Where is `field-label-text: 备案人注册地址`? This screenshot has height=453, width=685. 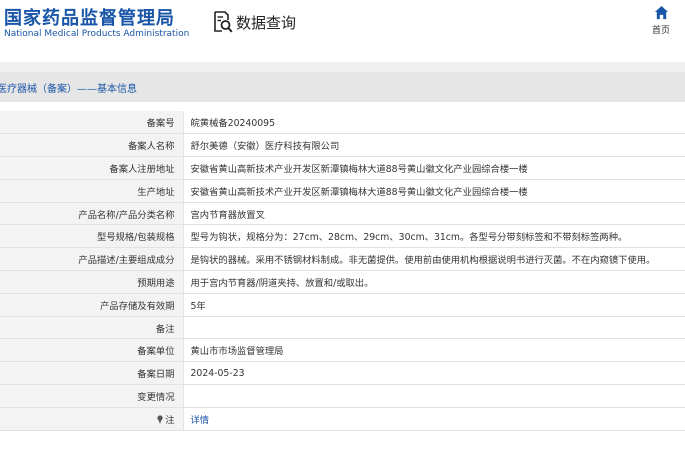
field-label-text: 备案人注册地址 is located at coordinates (142, 169).